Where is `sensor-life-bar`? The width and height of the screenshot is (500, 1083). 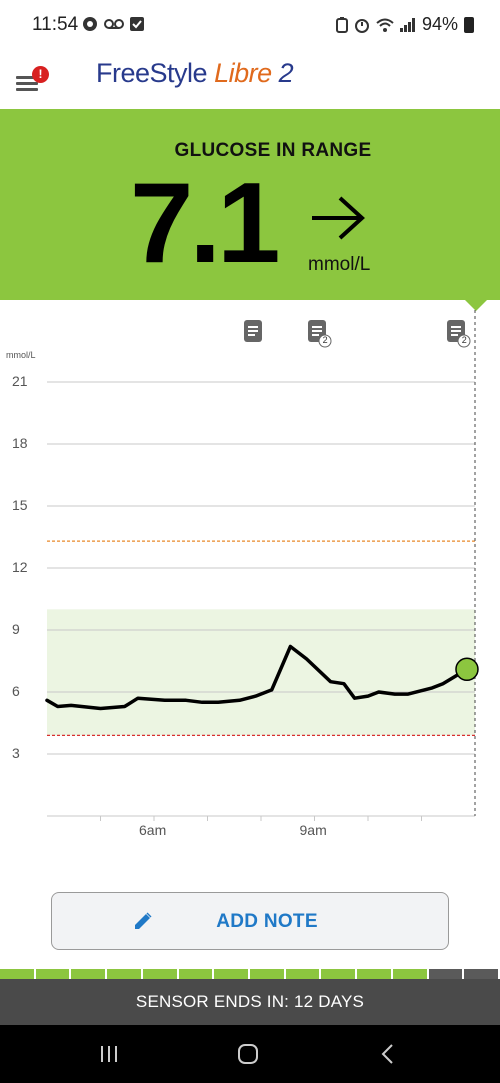
sensor-life-bar is located at coordinates (250, 974).